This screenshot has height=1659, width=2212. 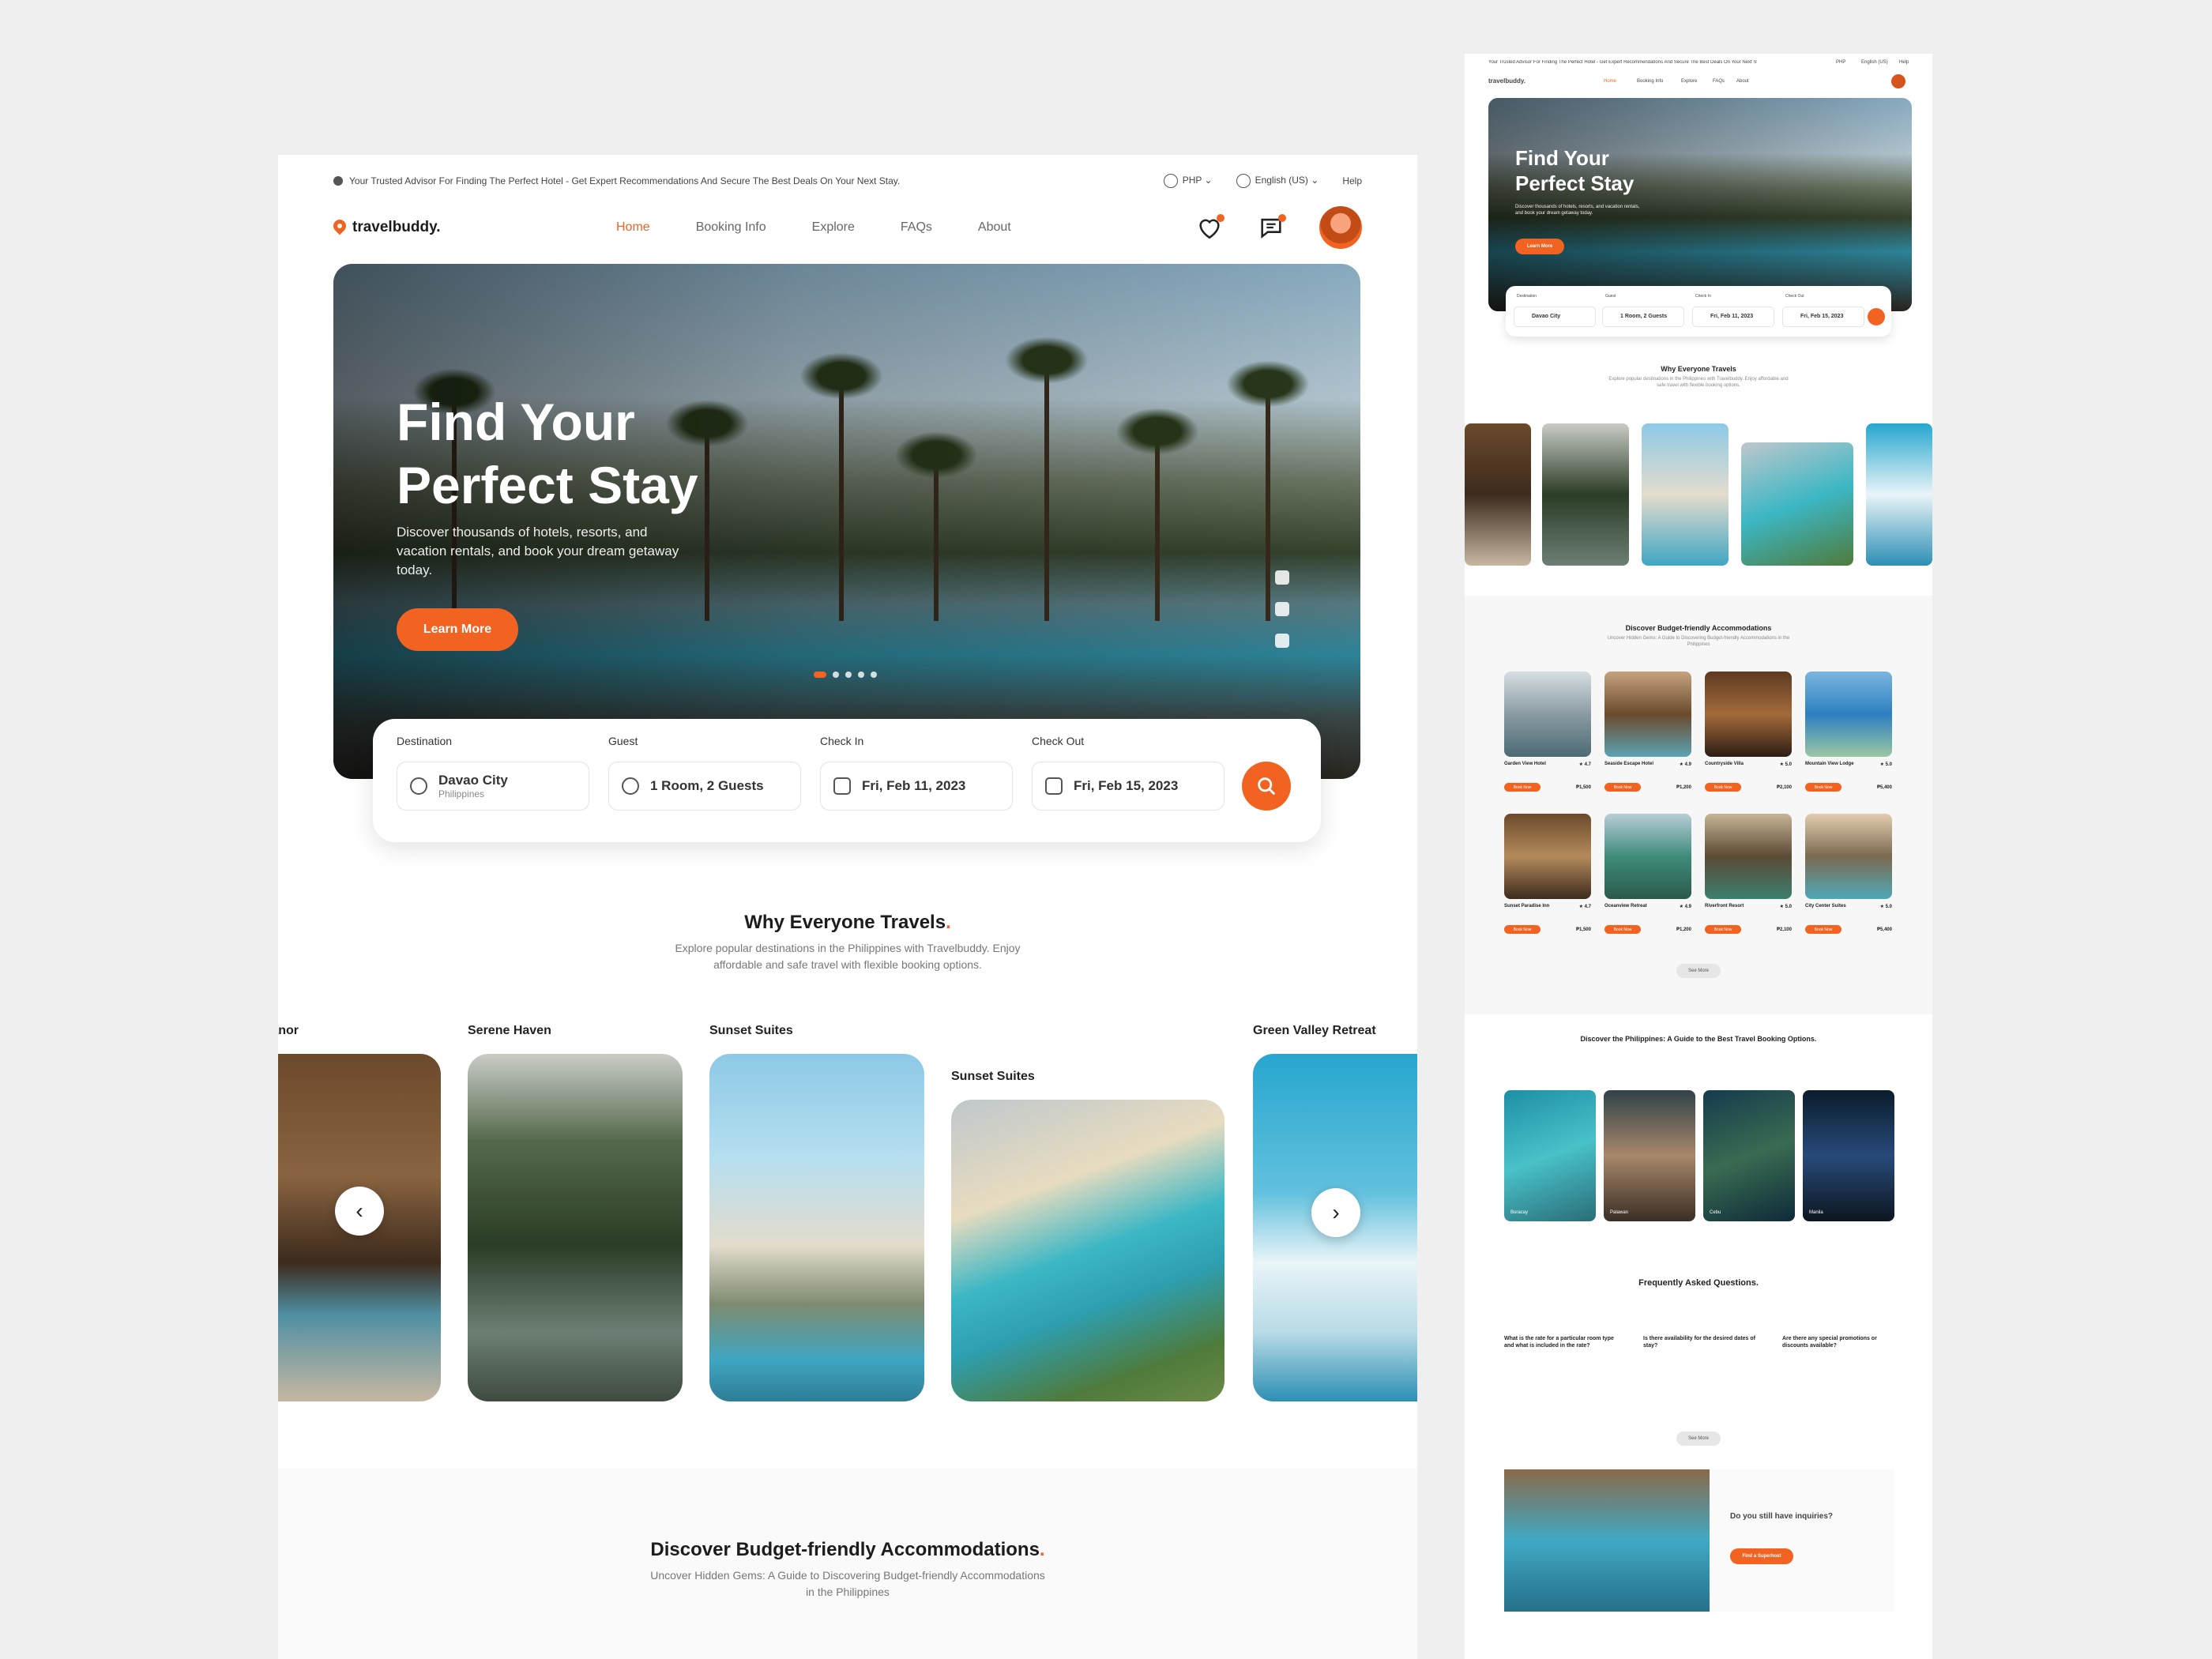 I want to click on favorites-button, so click(x=1210, y=228).